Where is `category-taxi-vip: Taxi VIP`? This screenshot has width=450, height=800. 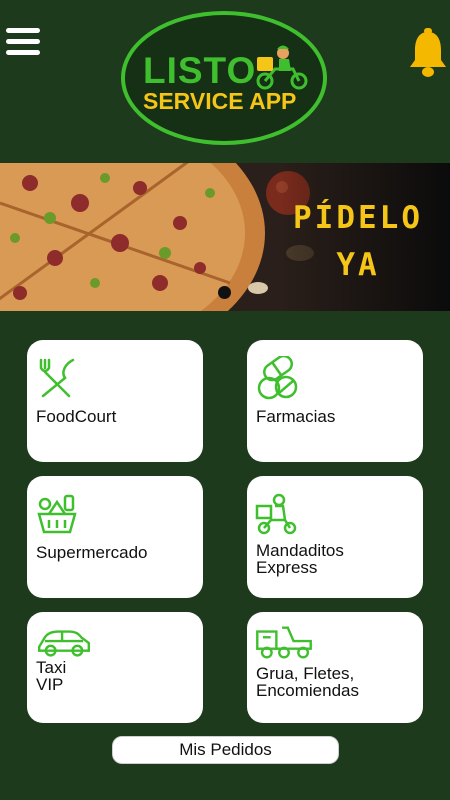
category-taxi-vip: Taxi VIP is located at coordinates (115, 667).